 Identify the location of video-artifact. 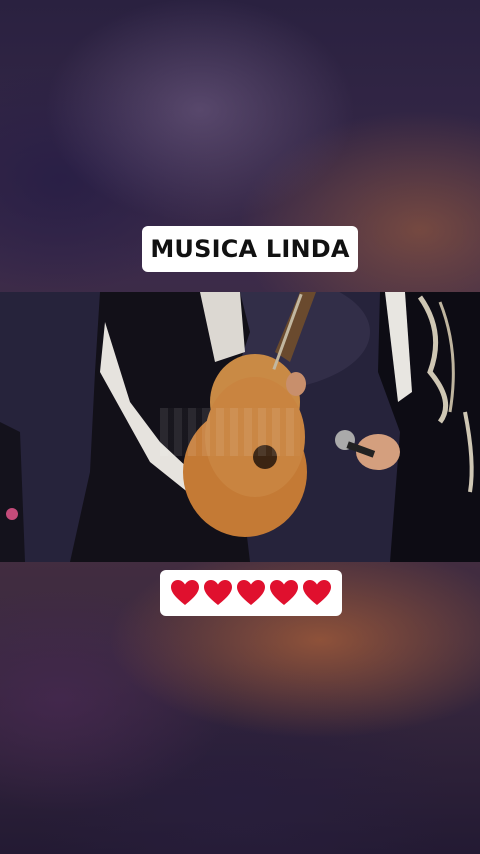
(230, 432).